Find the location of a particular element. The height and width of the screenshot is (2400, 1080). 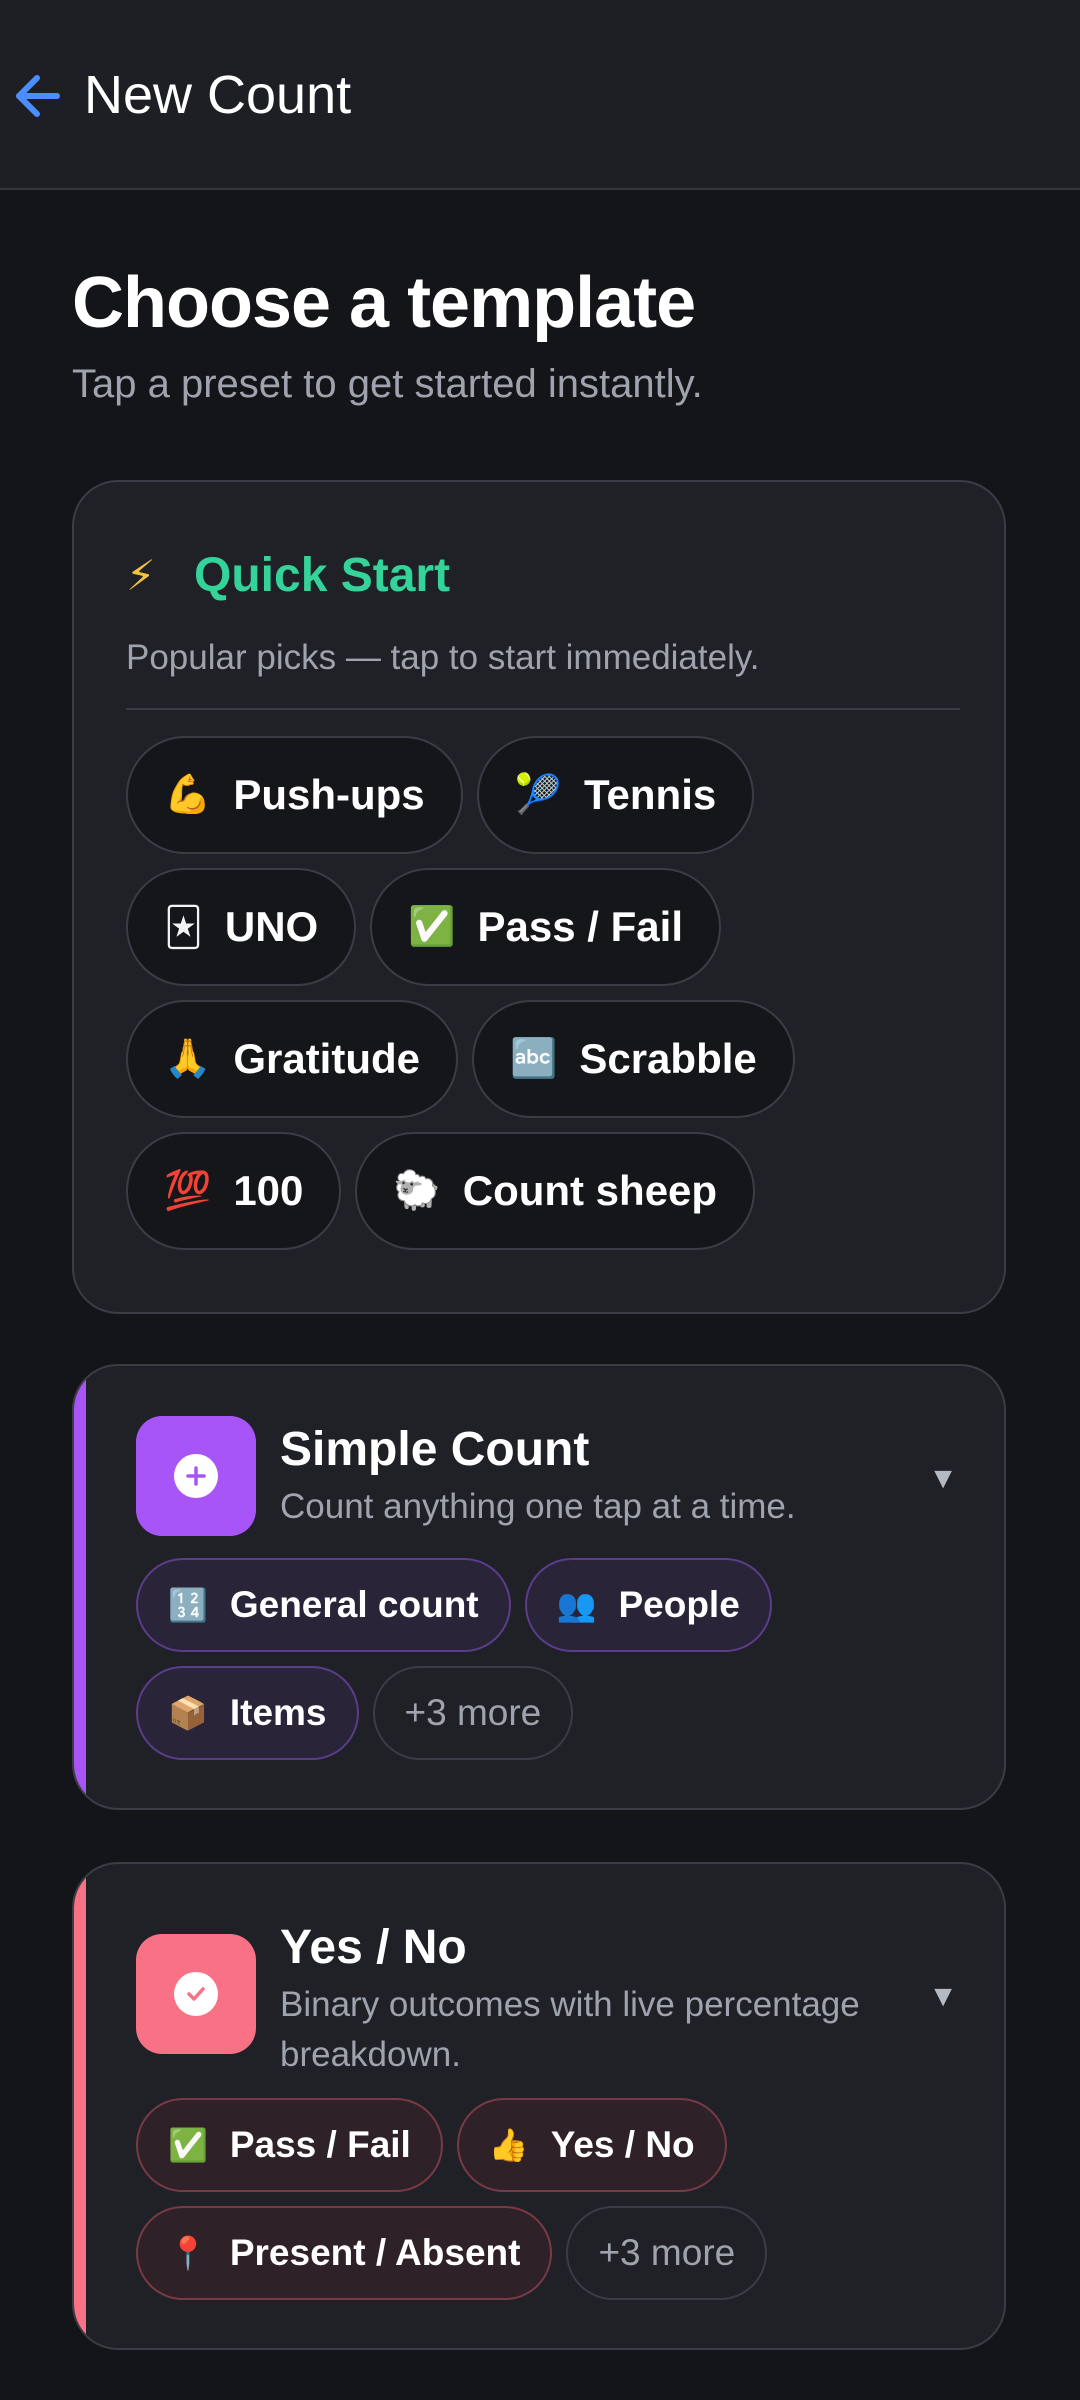

chip-push-ups: 💪 Push-ups is located at coordinates (294, 795).